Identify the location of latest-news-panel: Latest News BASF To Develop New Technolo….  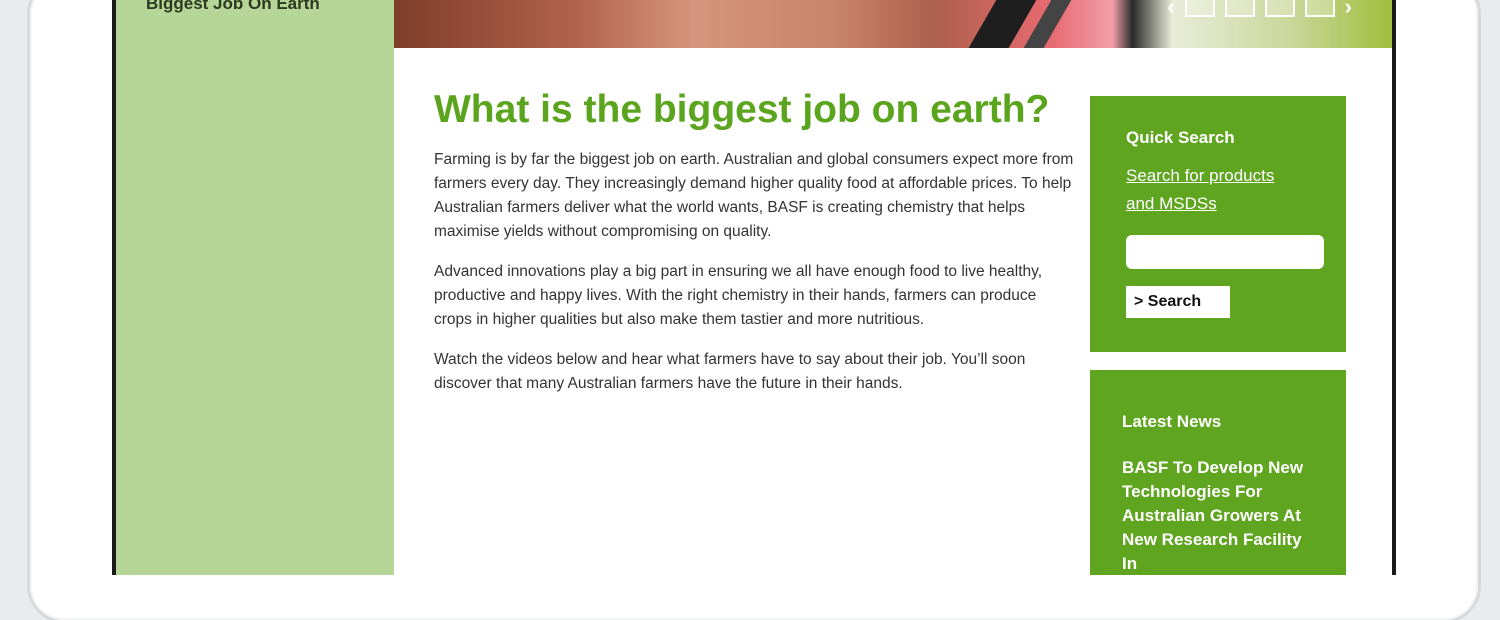
(1218, 472).